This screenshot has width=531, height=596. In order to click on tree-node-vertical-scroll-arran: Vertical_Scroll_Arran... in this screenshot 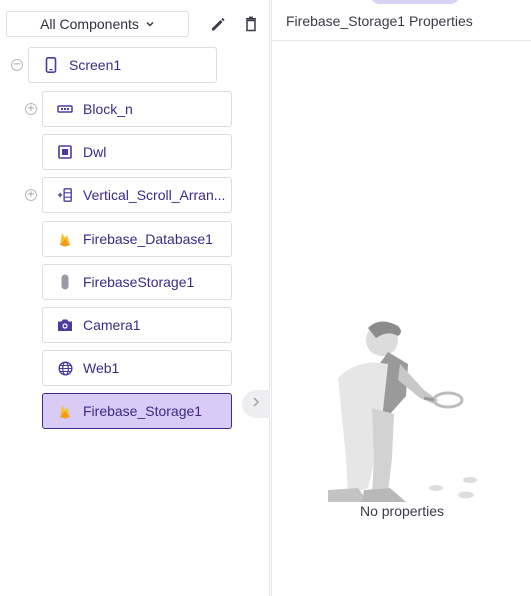, I will do `click(137, 195)`.